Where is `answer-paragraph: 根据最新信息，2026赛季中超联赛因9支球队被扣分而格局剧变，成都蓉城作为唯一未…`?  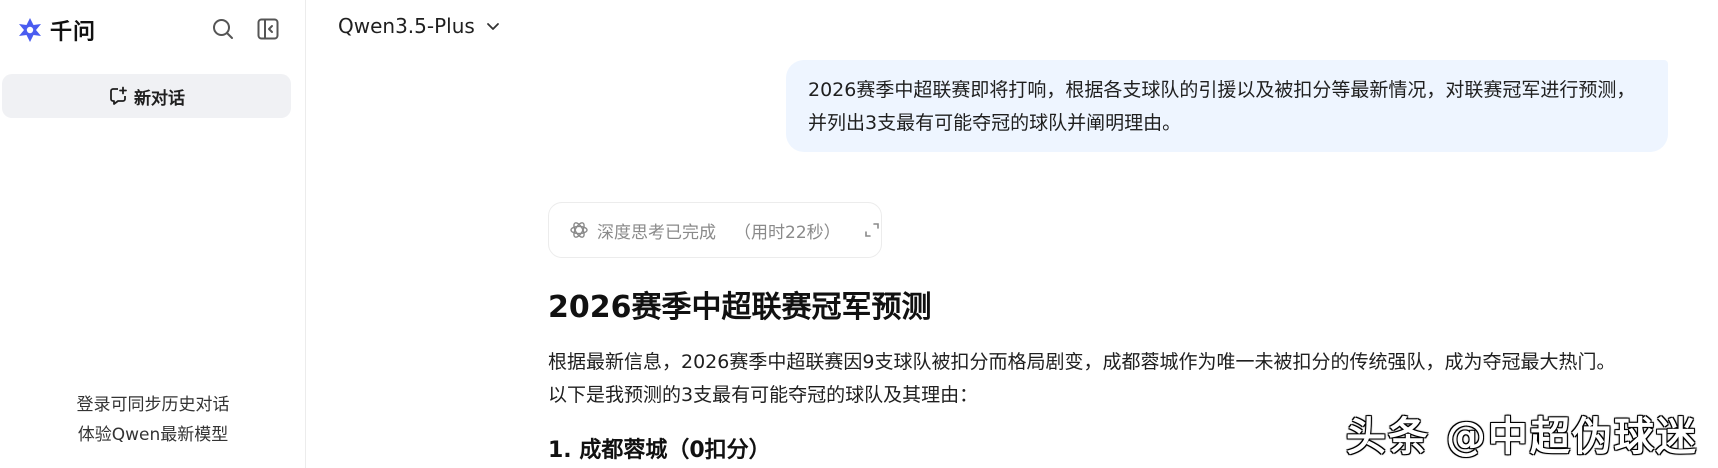 answer-paragraph: 根据最新信息，2026赛季中超联赛因9支球队被扣分而格局剧变，成都蓉城作为唯一未… is located at coordinates (1113, 379).